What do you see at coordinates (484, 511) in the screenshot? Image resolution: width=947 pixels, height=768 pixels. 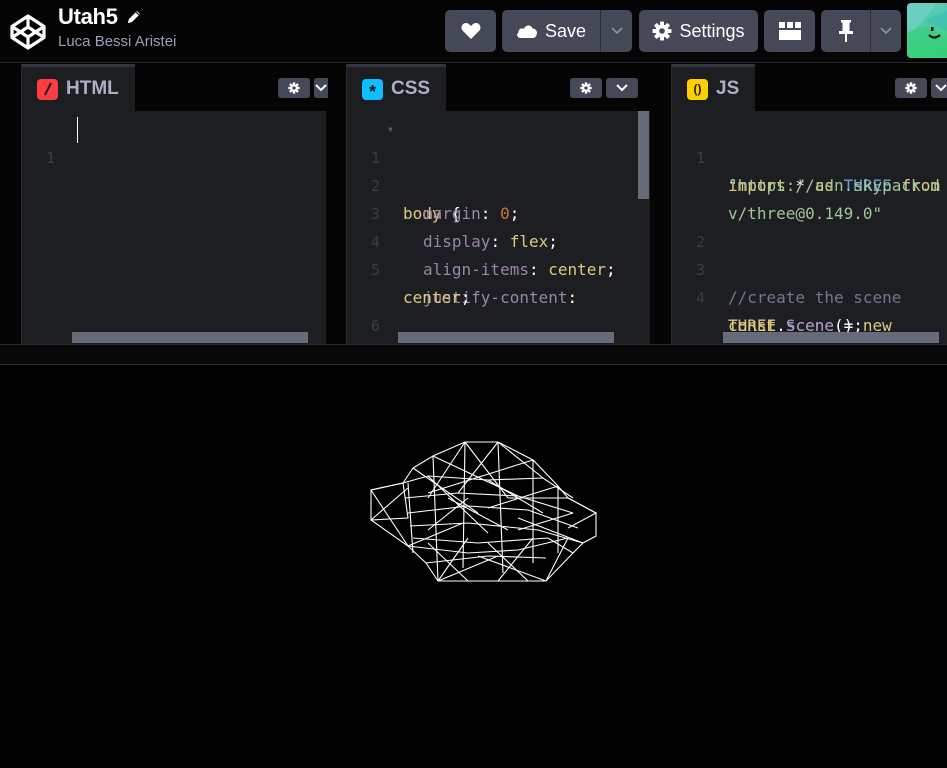 I see `wireframe-teapot` at bounding box center [484, 511].